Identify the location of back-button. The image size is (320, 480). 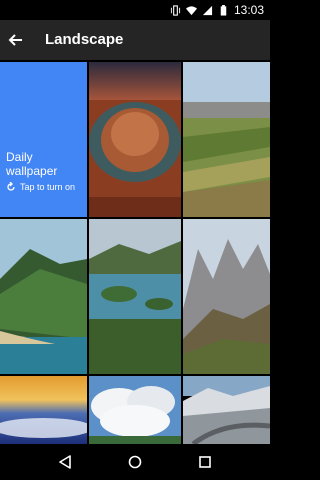
(16, 40).